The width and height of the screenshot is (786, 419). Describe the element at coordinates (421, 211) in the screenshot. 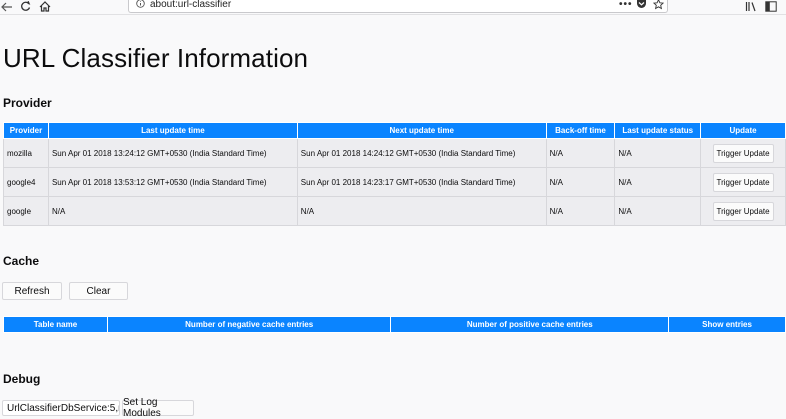

I see `next-update-time: N/A` at that location.